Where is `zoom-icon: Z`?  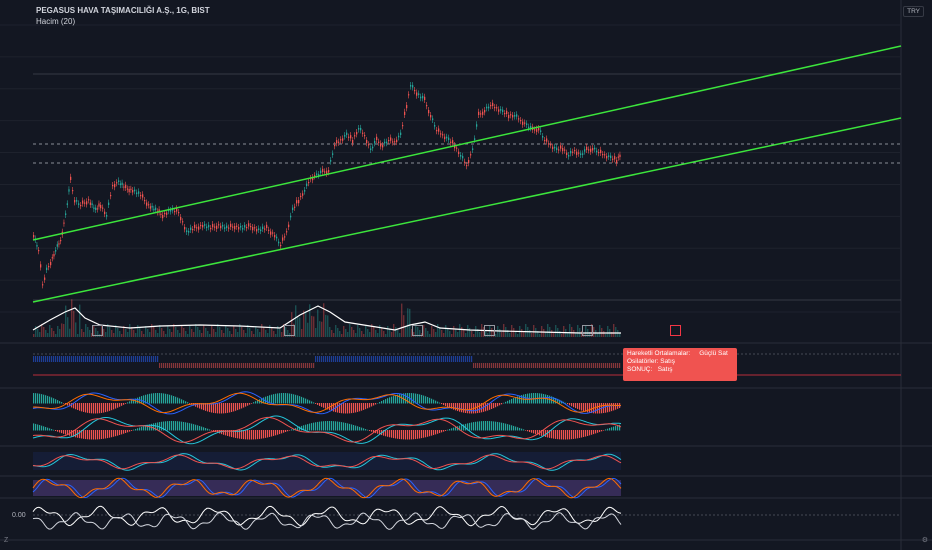
zoom-icon: Z is located at coordinates (6, 540).